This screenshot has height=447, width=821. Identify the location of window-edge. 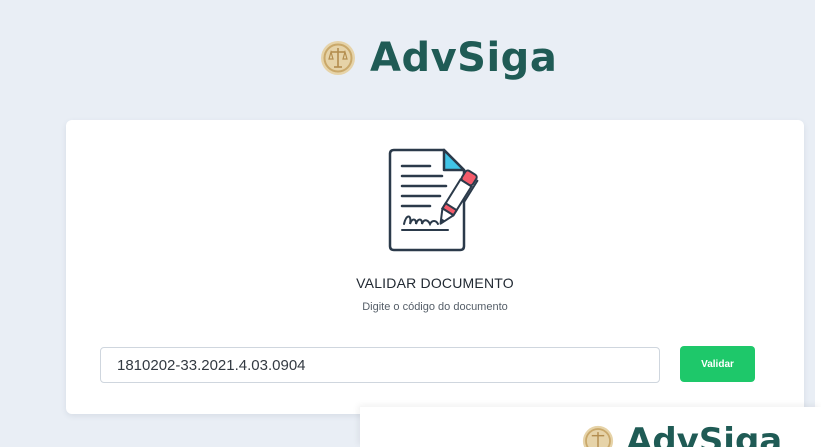
(818, 221).